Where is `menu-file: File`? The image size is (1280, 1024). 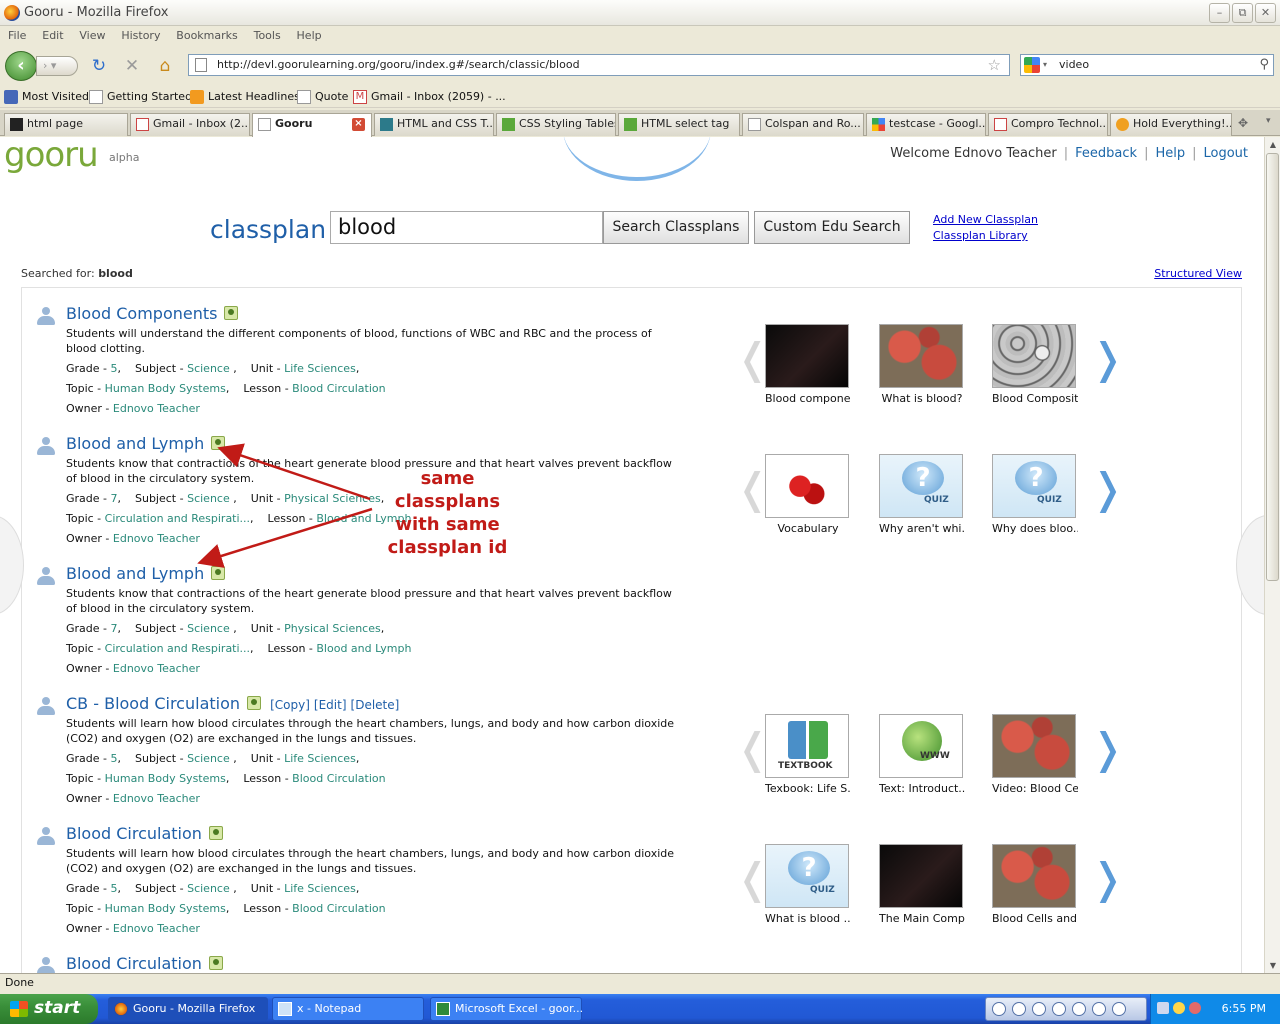 menu-file: File is located at coordinates (17, 36).